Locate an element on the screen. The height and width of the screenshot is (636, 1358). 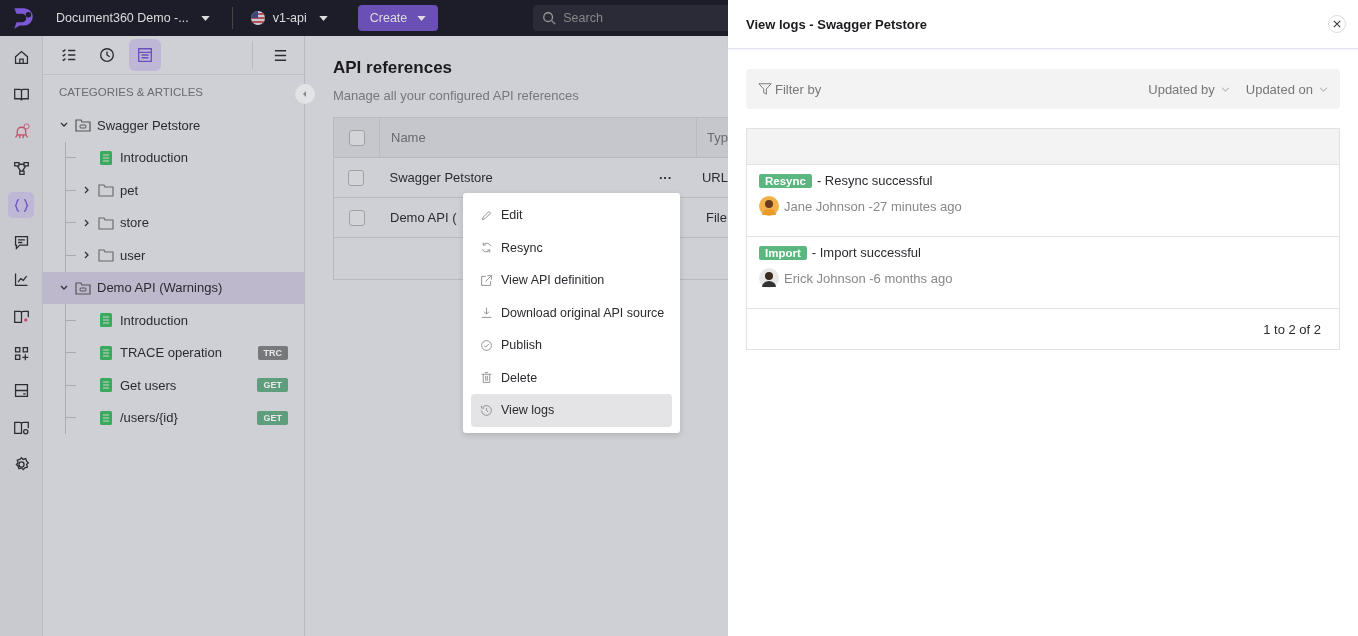
page-title: API references is located at coordinates (393, 68).